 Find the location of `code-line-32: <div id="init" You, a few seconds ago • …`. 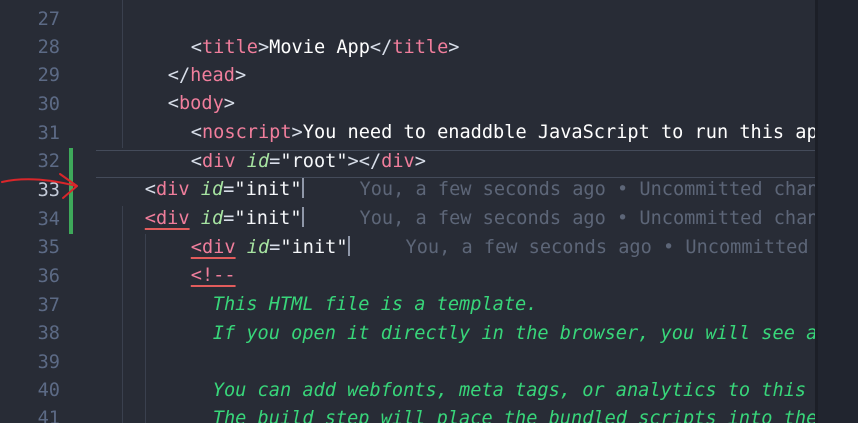

code-line-32: <div id="init" You, a few seconds ago • … is located at coordinates (465, 174).